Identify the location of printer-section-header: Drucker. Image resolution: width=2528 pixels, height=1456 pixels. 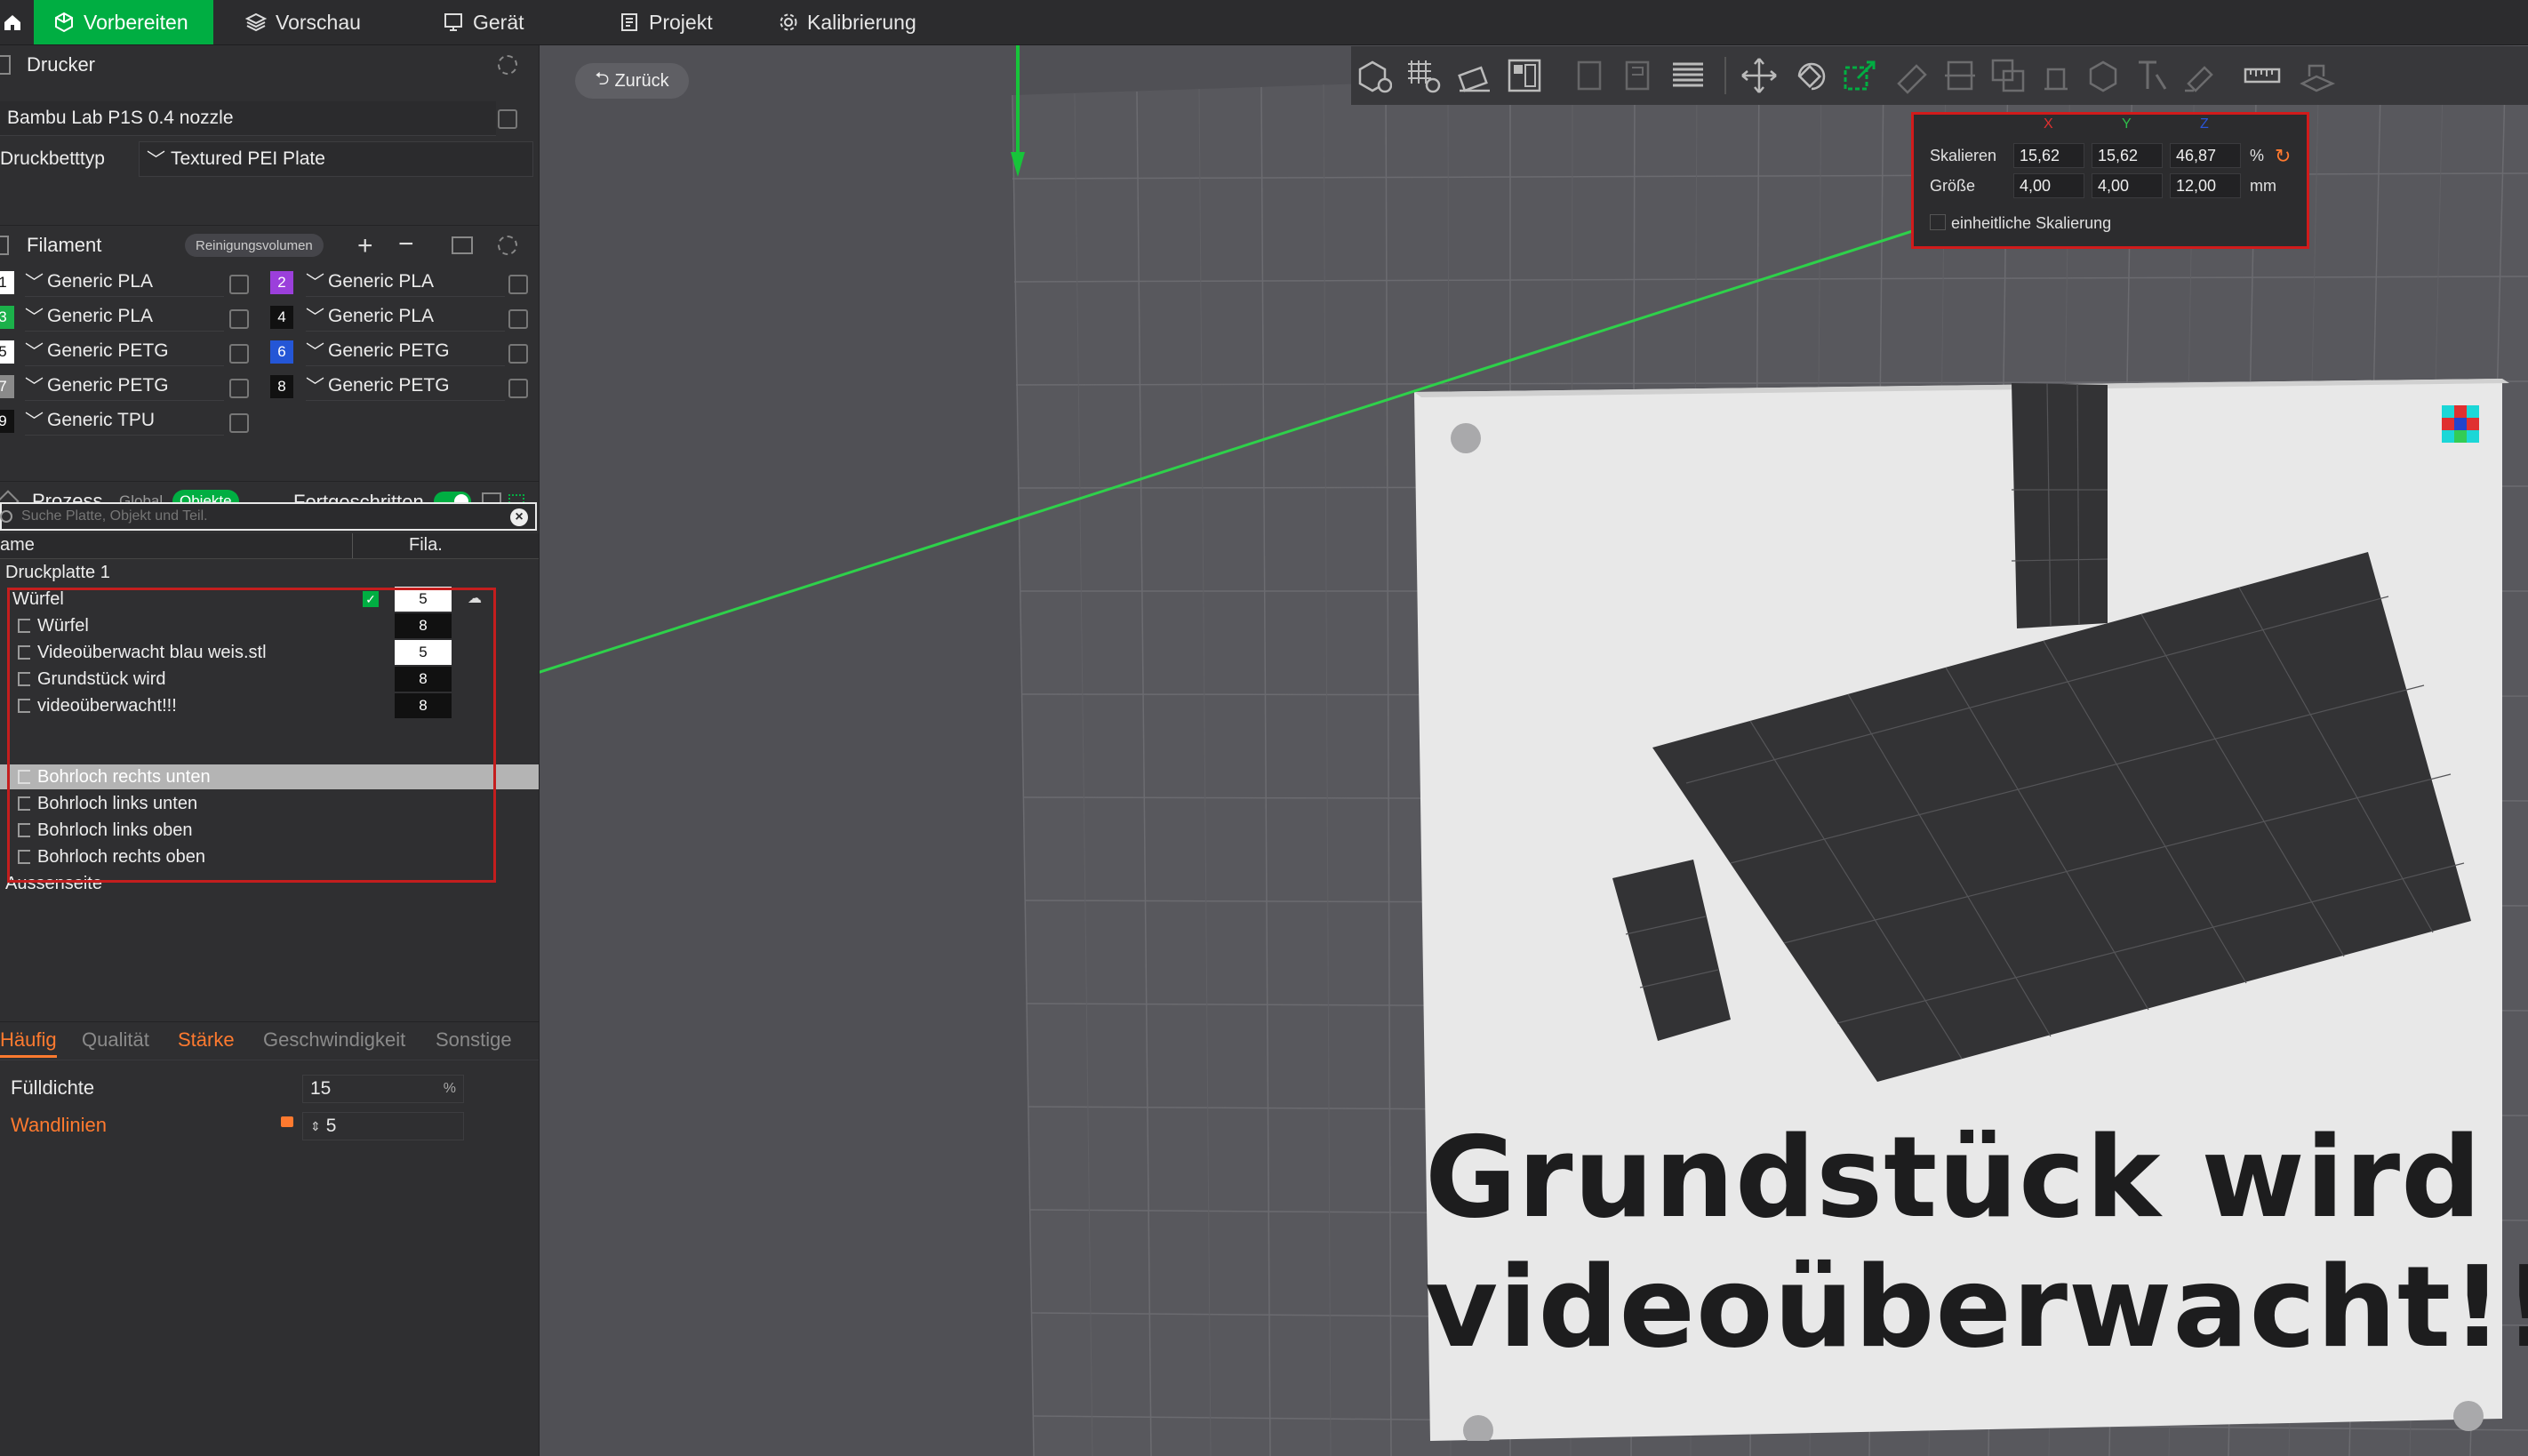
(269, 64).